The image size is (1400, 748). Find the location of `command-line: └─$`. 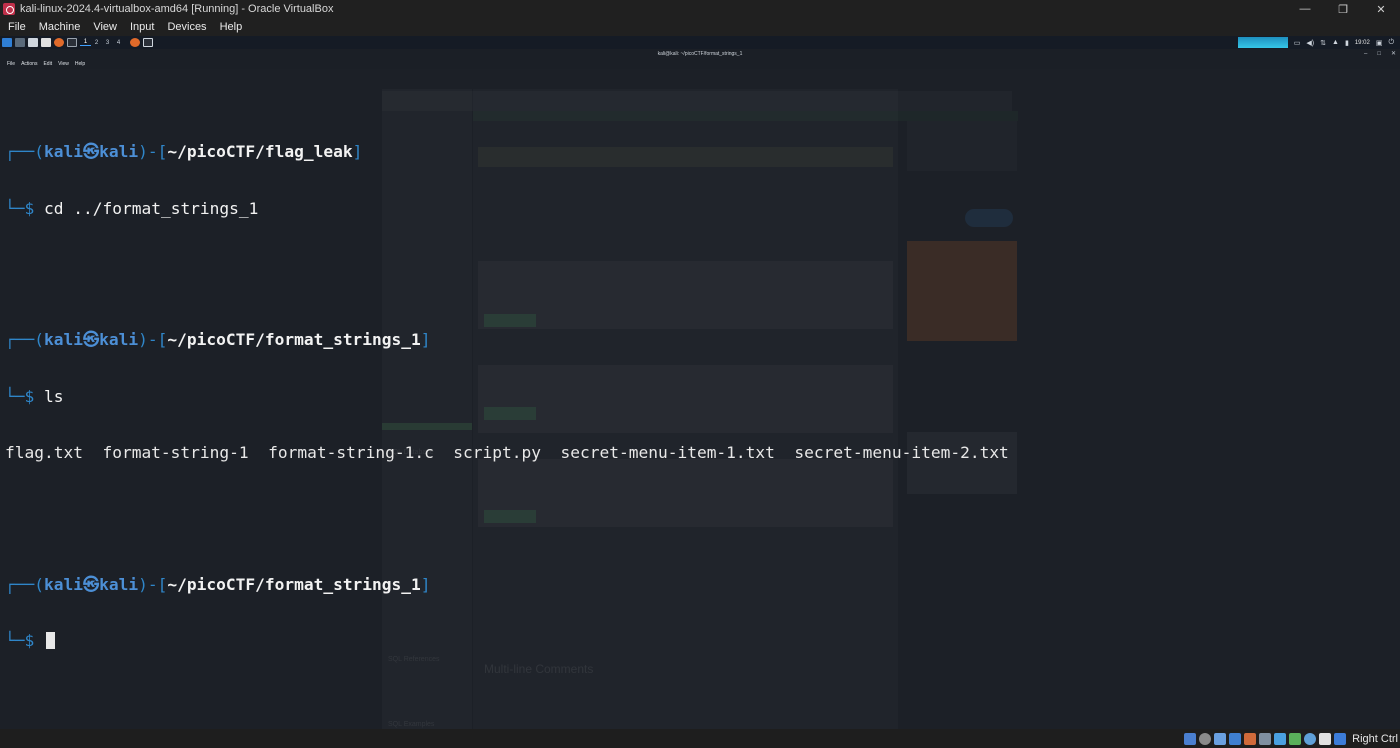

command-line: └─$ is located at coordinates (507, 641).